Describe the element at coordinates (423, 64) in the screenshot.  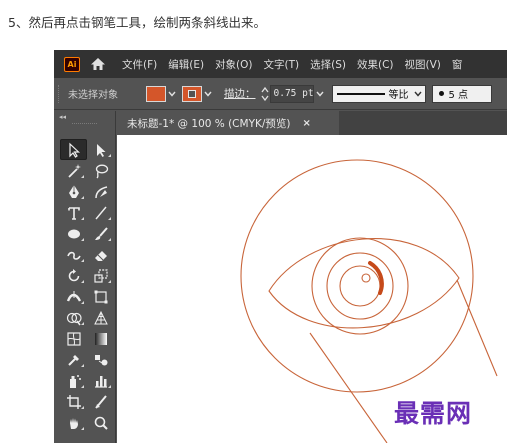
I see `menu-view: 视图(V)` at that location.